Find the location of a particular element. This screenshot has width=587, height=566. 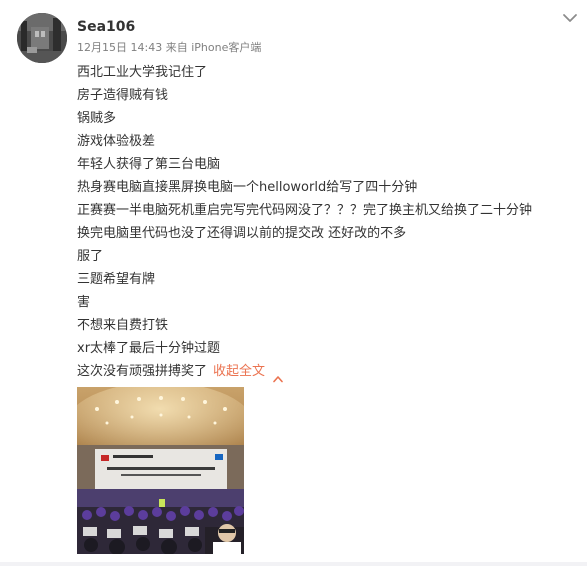

chevron-down-icon is located at coordinates (570, 18).